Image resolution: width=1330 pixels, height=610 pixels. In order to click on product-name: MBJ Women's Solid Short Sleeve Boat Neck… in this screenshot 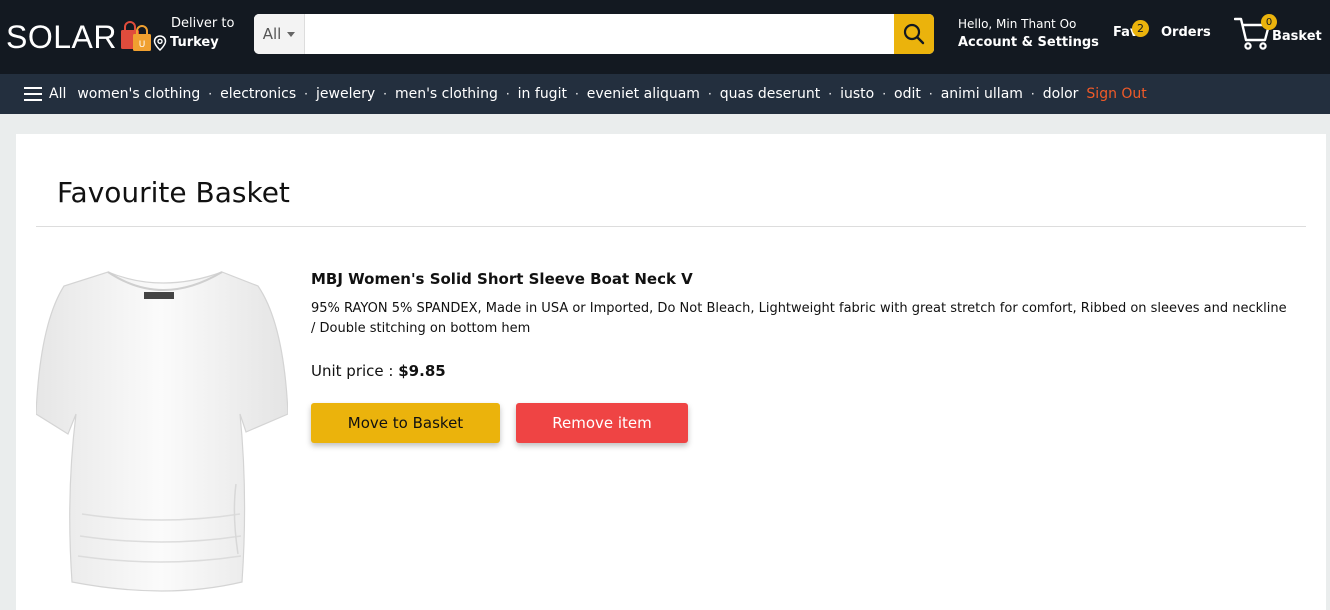, I will do `click(502, 279)`.